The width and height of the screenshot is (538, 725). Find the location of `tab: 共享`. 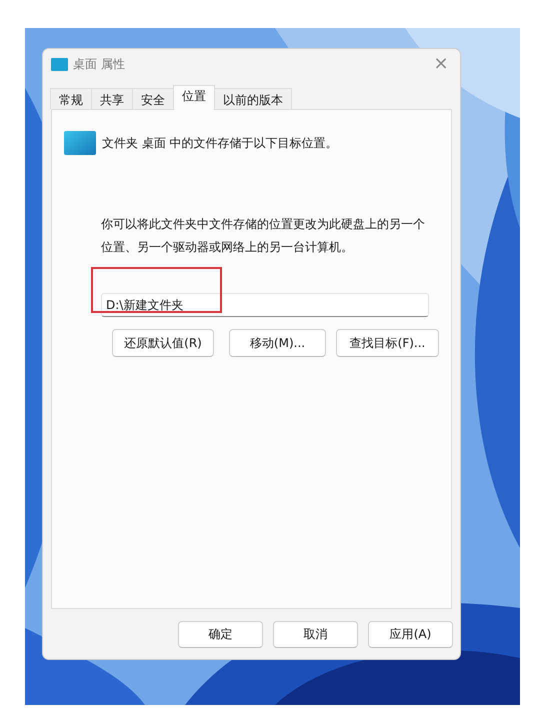

tab: 共享 is located at coordinates (112, 98).